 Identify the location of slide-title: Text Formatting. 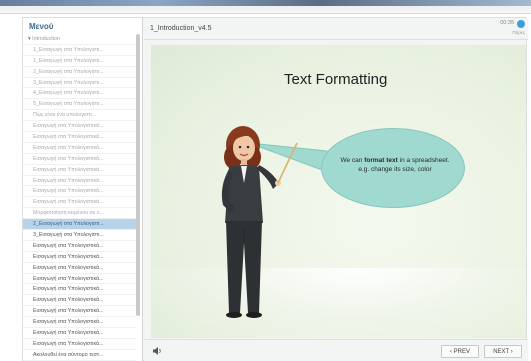
(336, 79).